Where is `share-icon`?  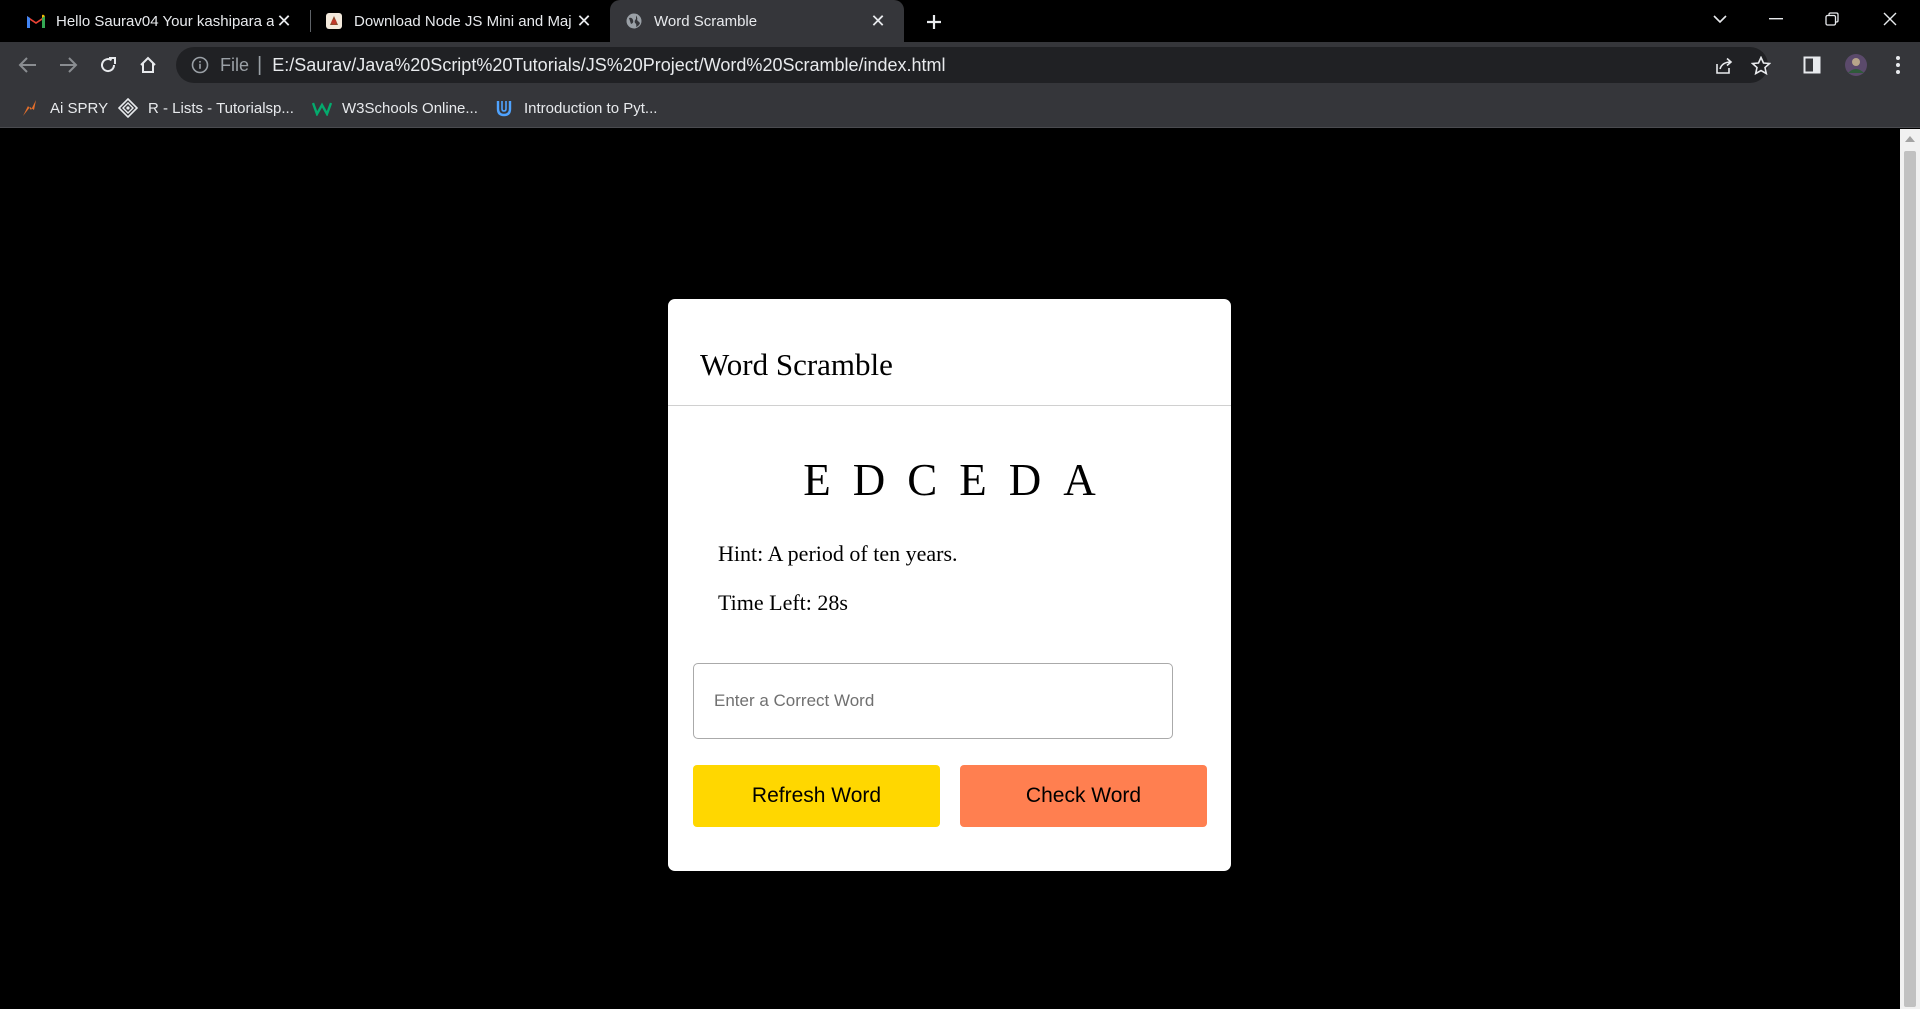
share-icon is located at coordinates (1724, 66).